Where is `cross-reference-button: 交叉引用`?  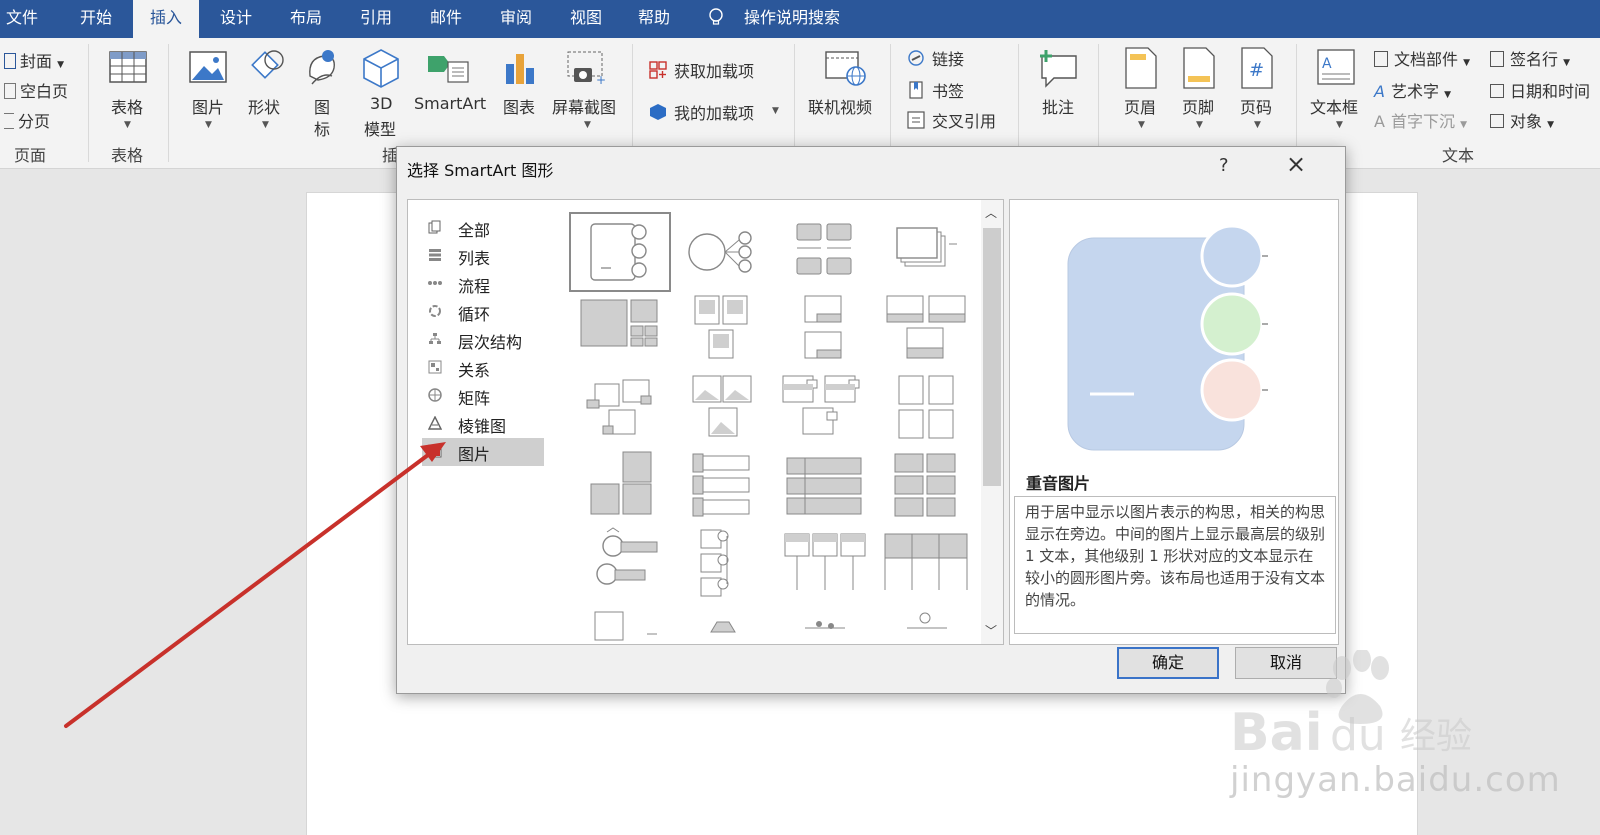
cross-reference-button: 交叉引用 is located at coordinates (964, 120).